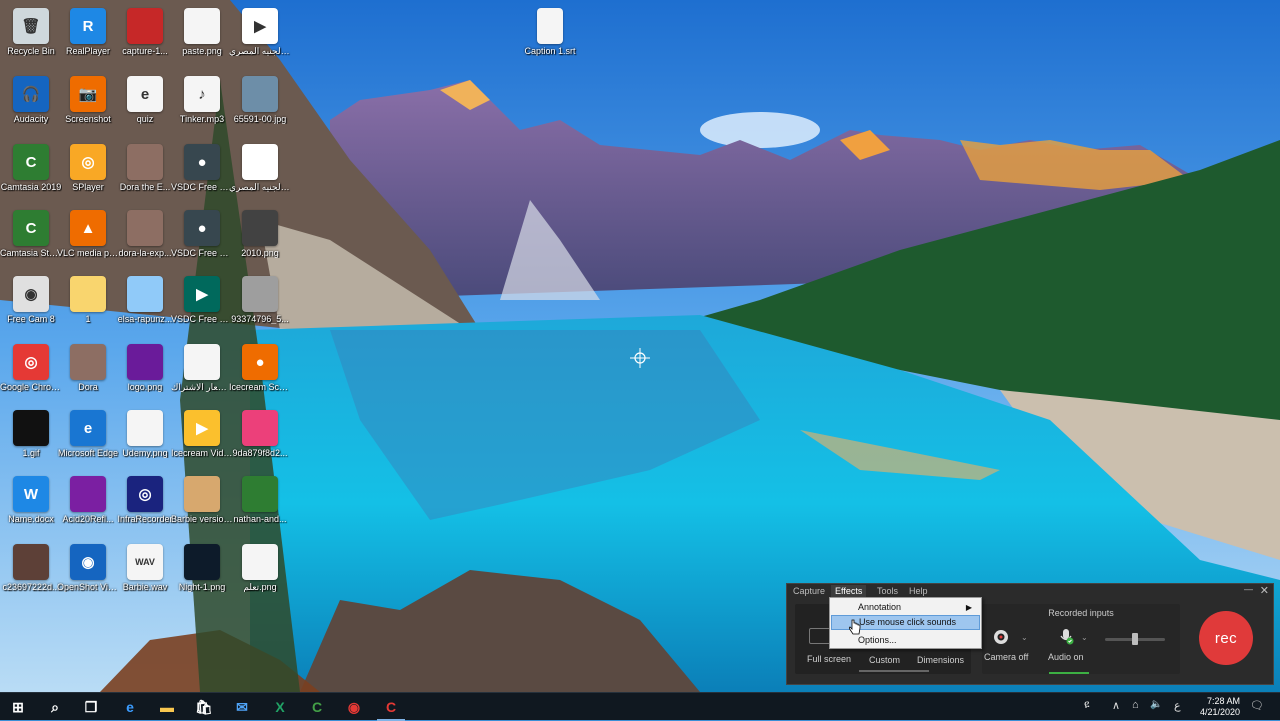 The height and width of the screenshot is (721, 1280). Describe the element at coordinates (202, 439) in the screenshot. I see `desktop-icon: ▶ Icecream Video Editor` at that location.